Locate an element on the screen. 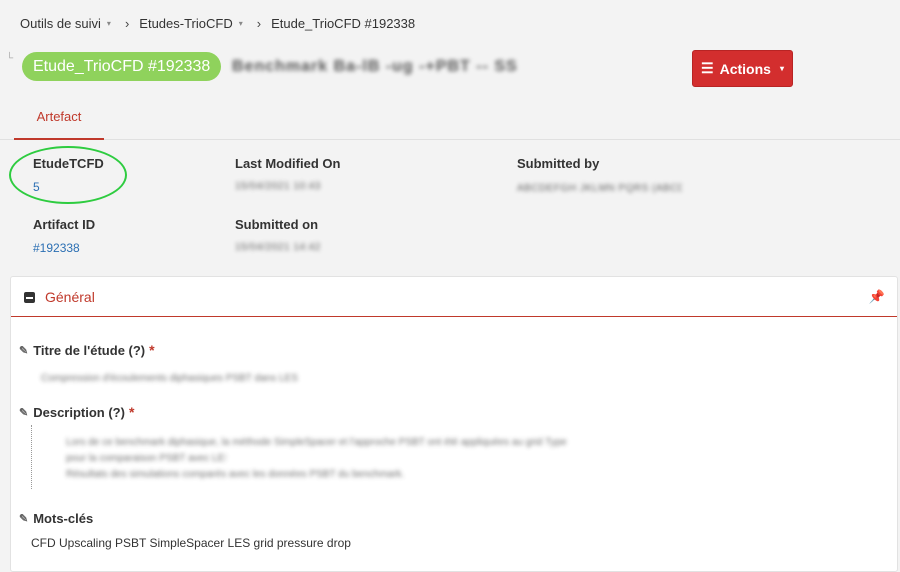 The height and width of the screenshot is (572, 900). breadcrumb-label: Outils de suivi is located at coordinates (60, 23).